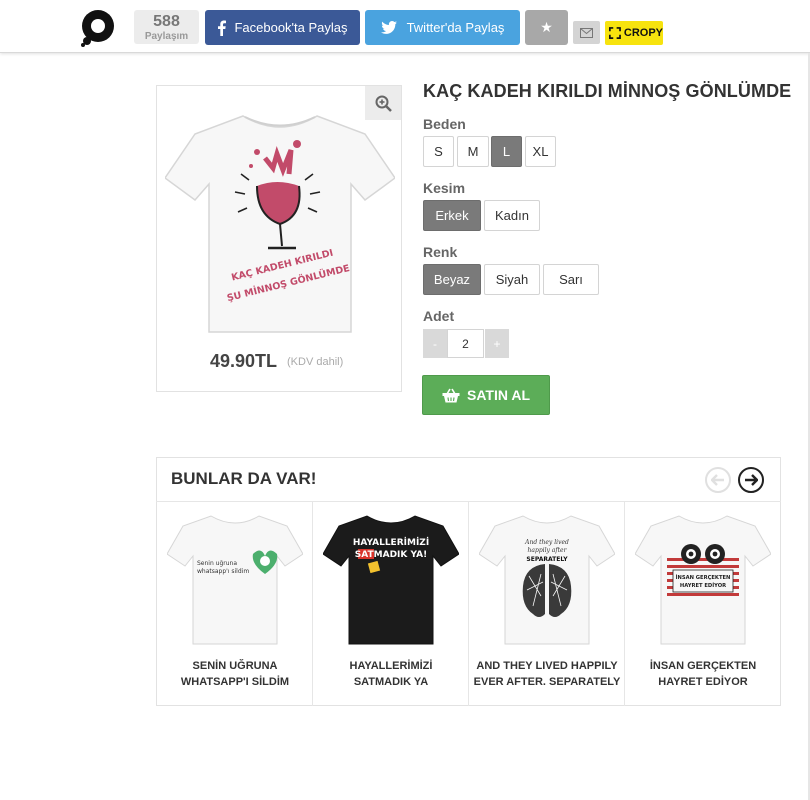  I want to click on facebook-icon, so click(222, 28).